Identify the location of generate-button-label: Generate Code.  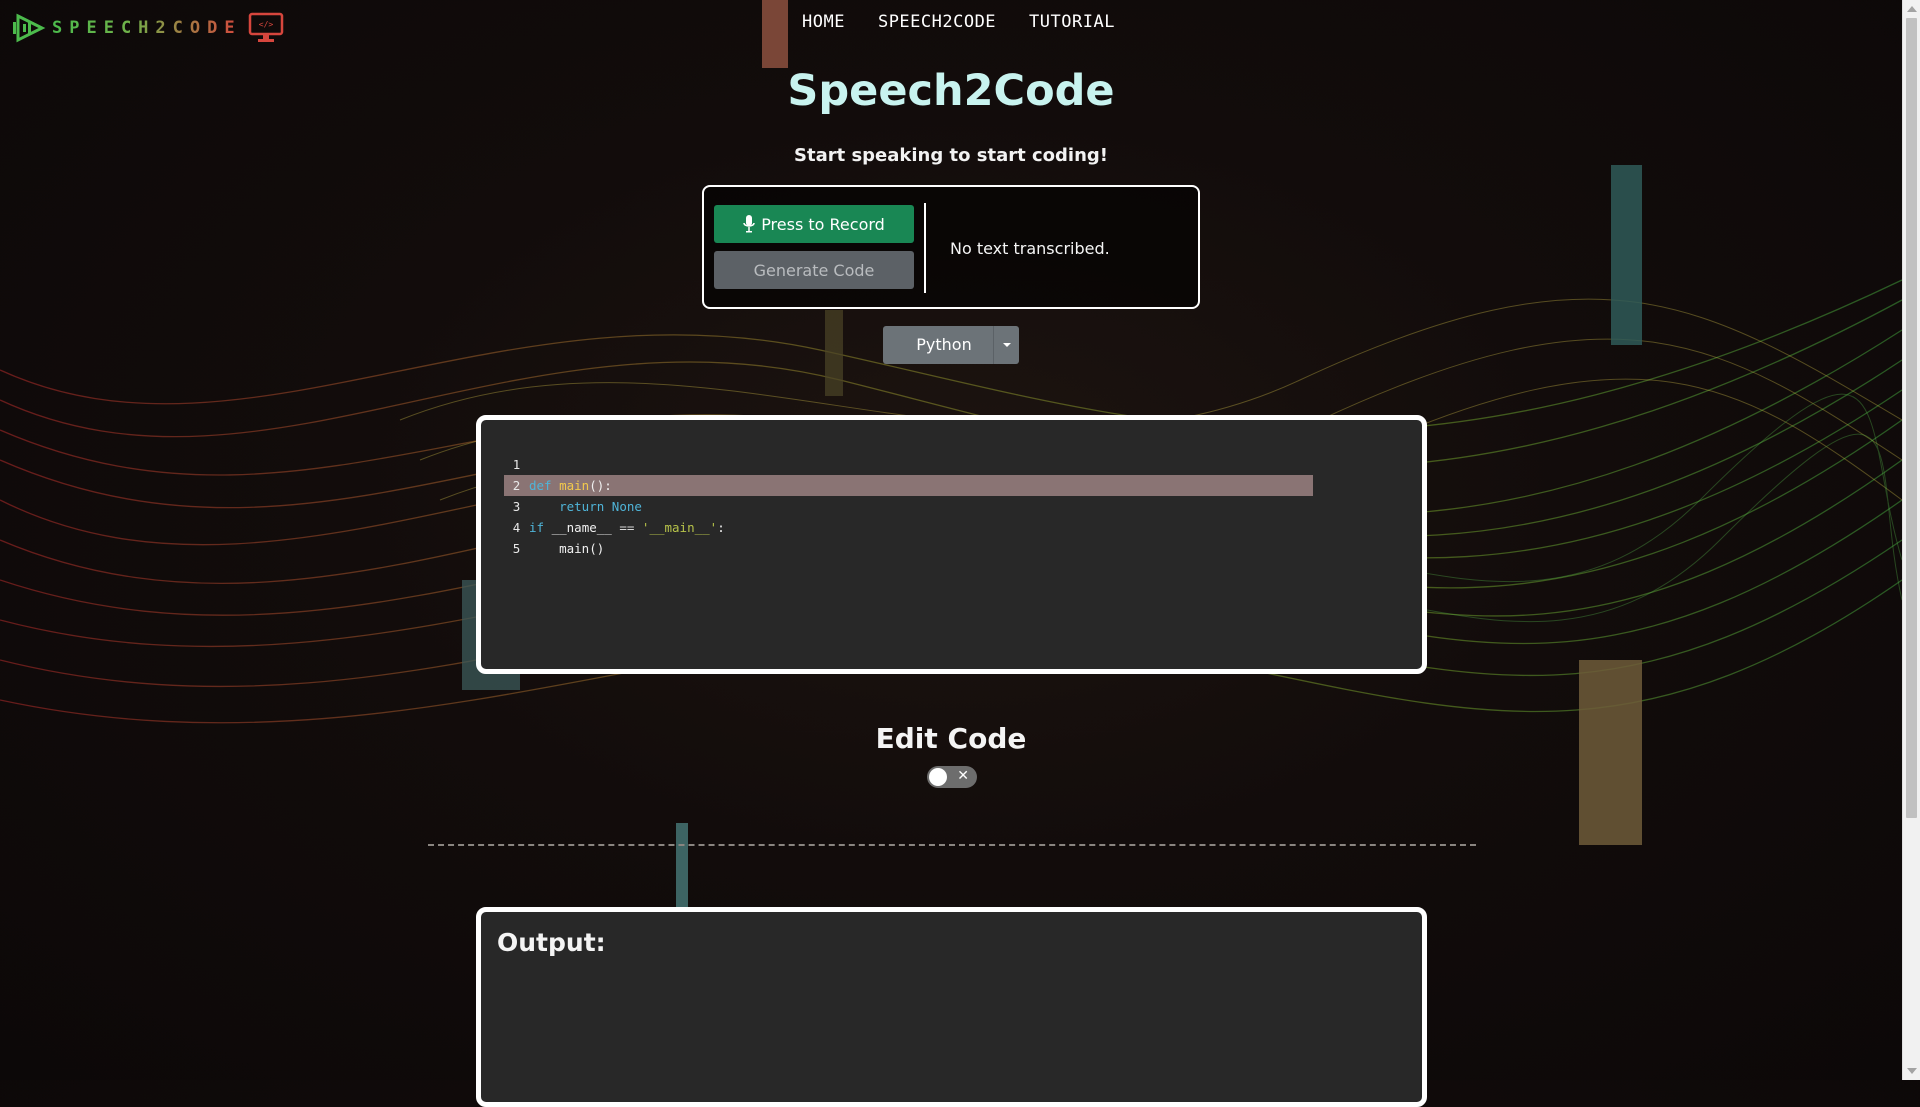
(814, 270).